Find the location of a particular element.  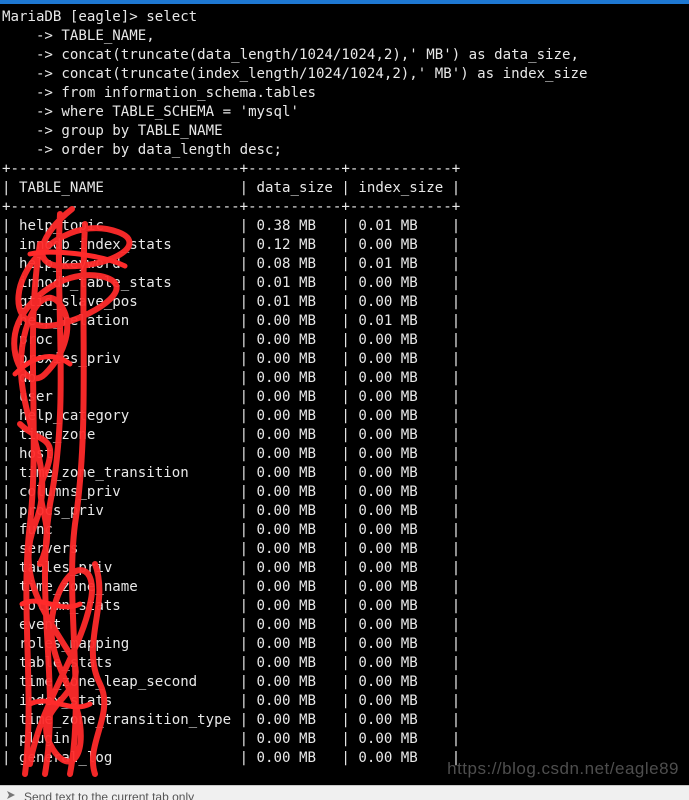

table-row: | help_topic | 0.38 MB | 0.01 MB | is located at coordinates (231, 226).